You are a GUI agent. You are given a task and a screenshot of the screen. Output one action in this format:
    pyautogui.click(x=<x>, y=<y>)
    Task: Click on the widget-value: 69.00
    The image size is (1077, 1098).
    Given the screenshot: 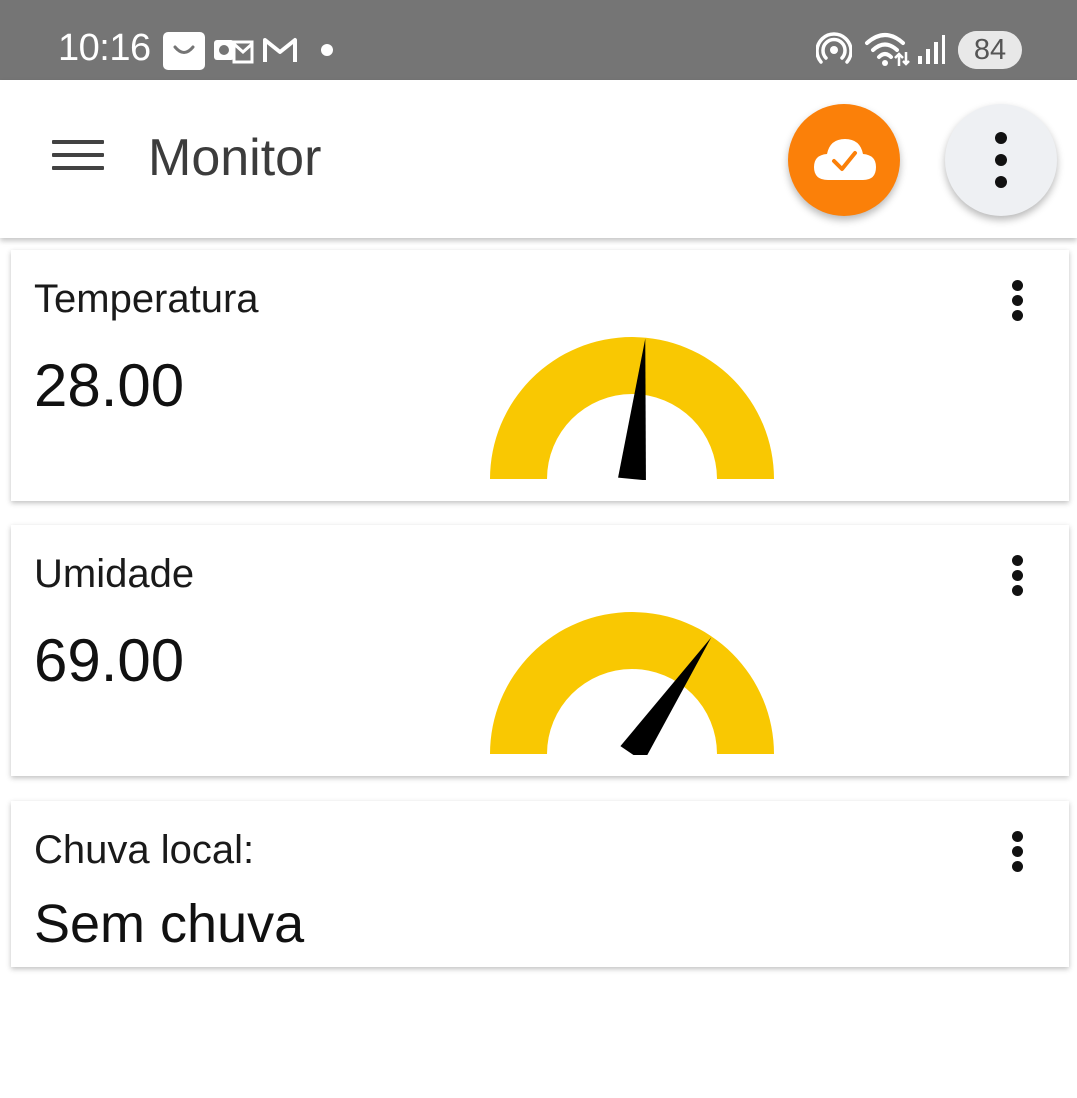 What is the action you would take?
    pyautogui.click(x=109, y=660)
    